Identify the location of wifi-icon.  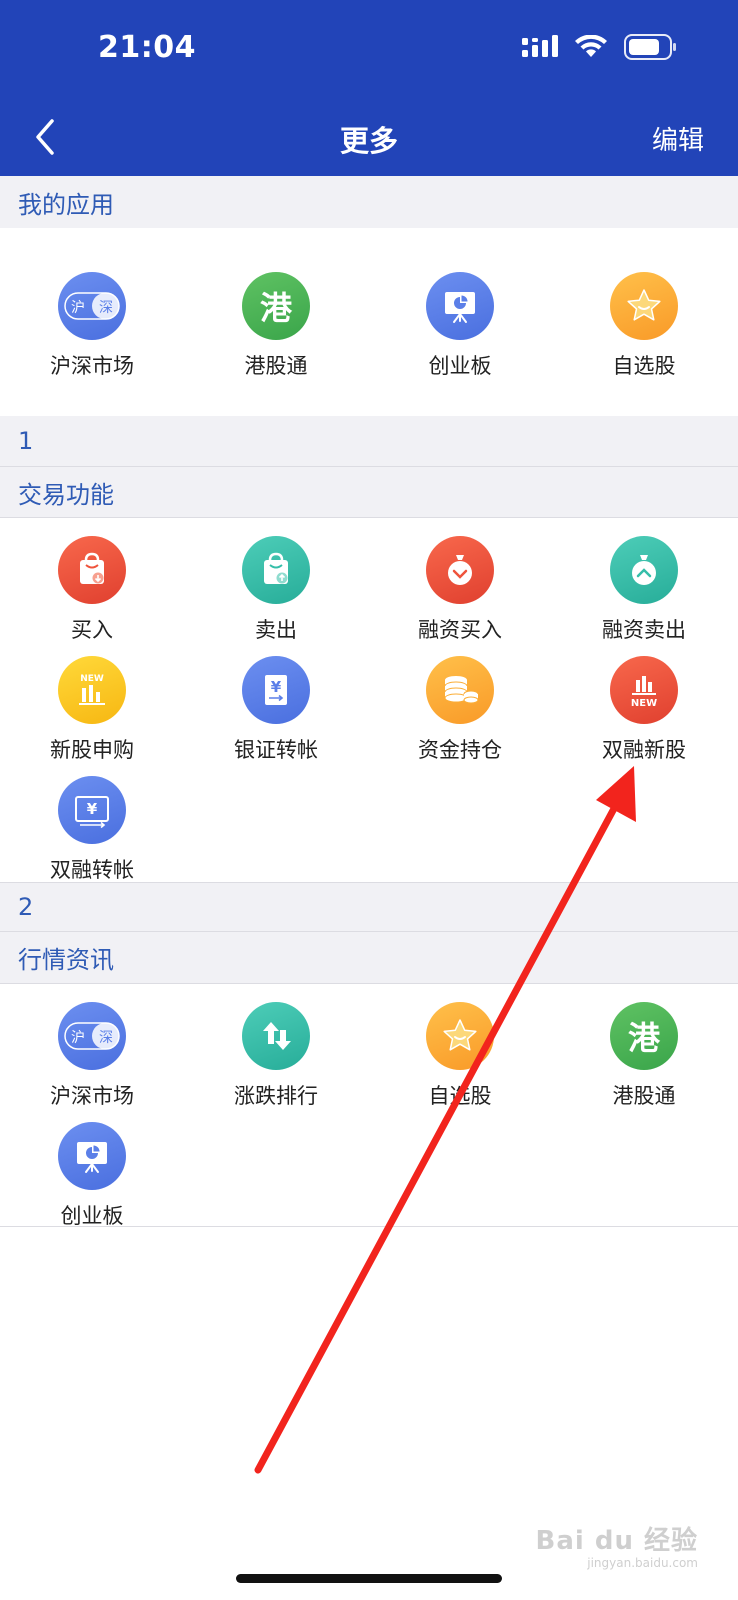
(591, 46).